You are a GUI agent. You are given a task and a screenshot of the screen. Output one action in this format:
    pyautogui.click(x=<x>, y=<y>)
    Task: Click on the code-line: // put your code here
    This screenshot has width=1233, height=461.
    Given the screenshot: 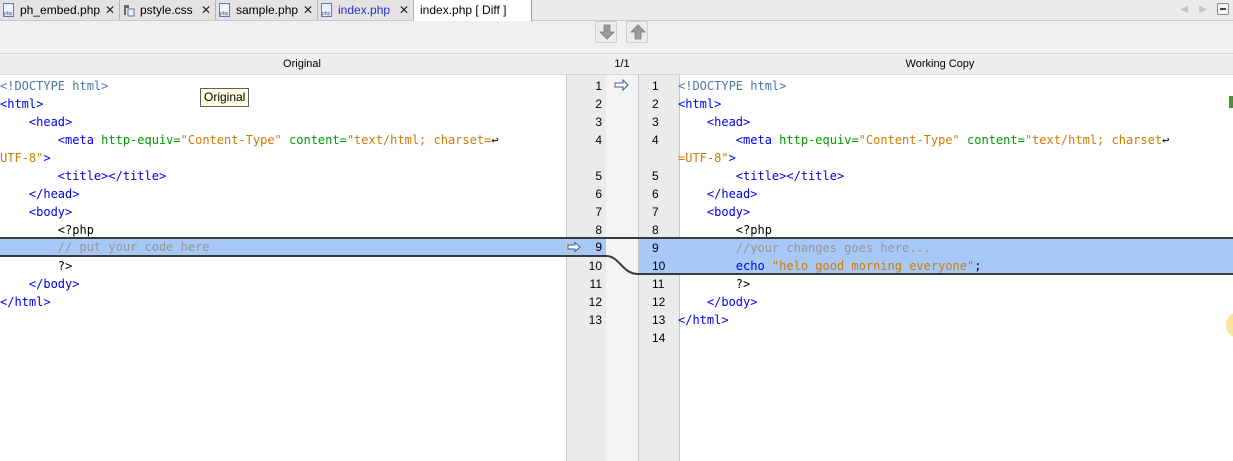 What is the action you would take?
    pyautogui.click(x=105, y=247)
    